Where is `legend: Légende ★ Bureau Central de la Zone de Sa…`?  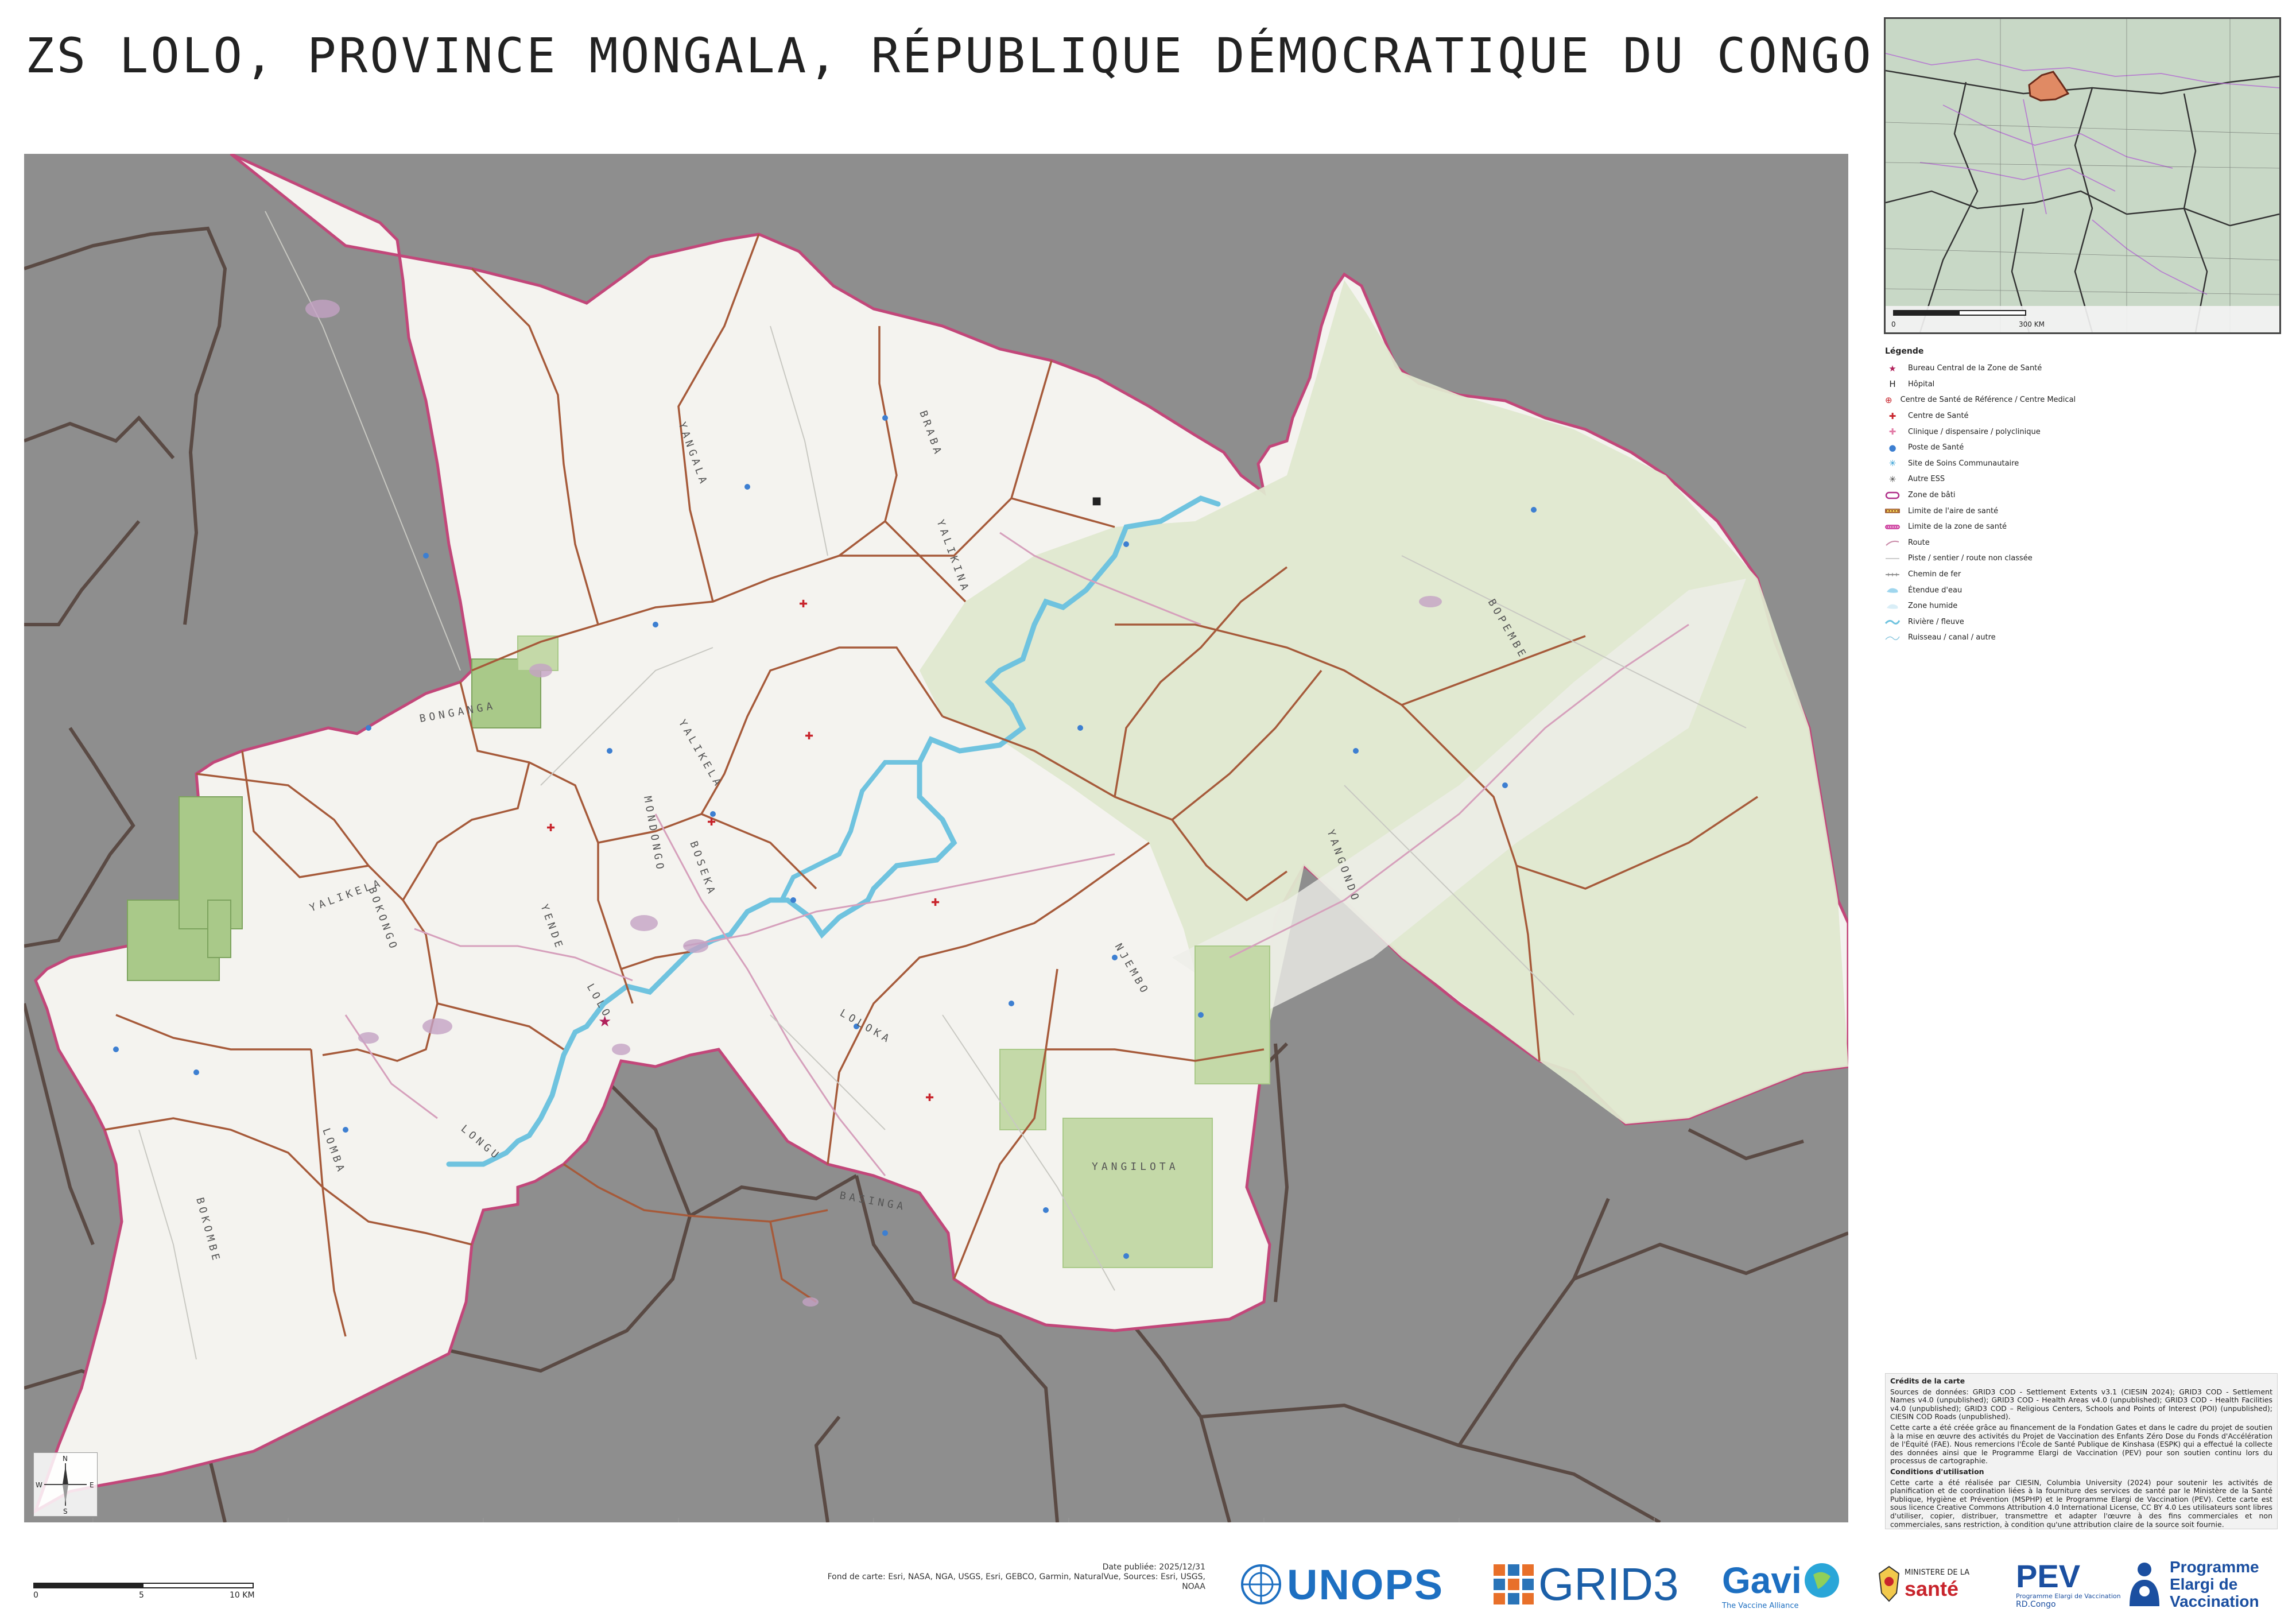 legend: Légende ★ Bureau Central de la Zone de Sa… is located at coordinates (1980, 496).